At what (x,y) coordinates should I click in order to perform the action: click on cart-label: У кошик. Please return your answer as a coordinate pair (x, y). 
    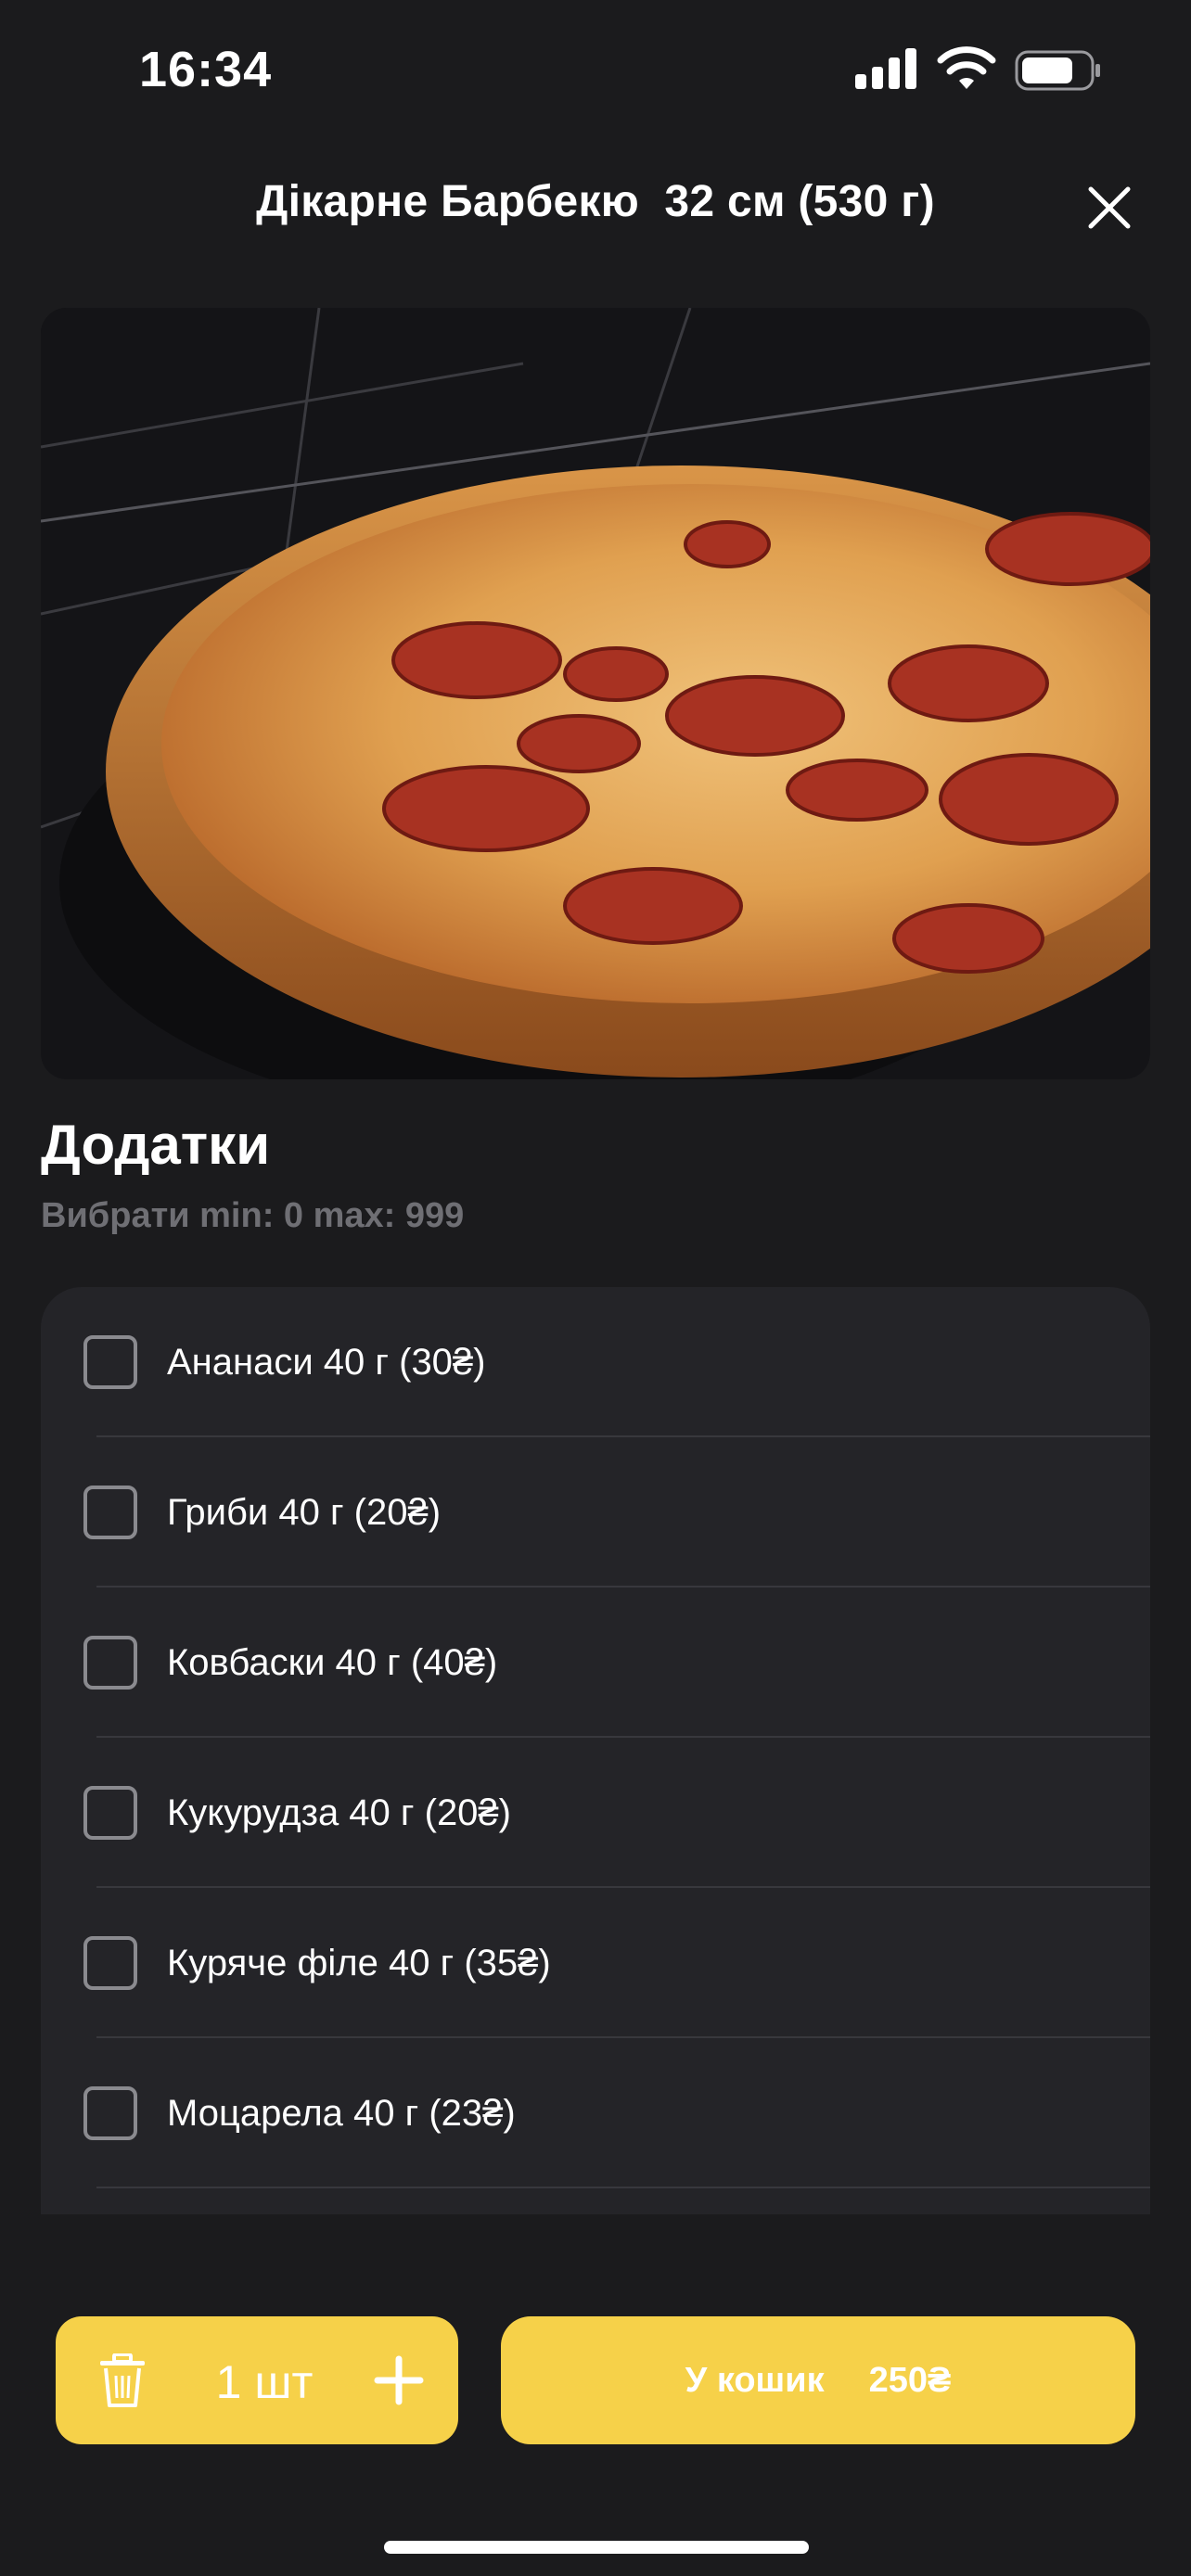
    Looking at the image, I should click on (755, 2380).